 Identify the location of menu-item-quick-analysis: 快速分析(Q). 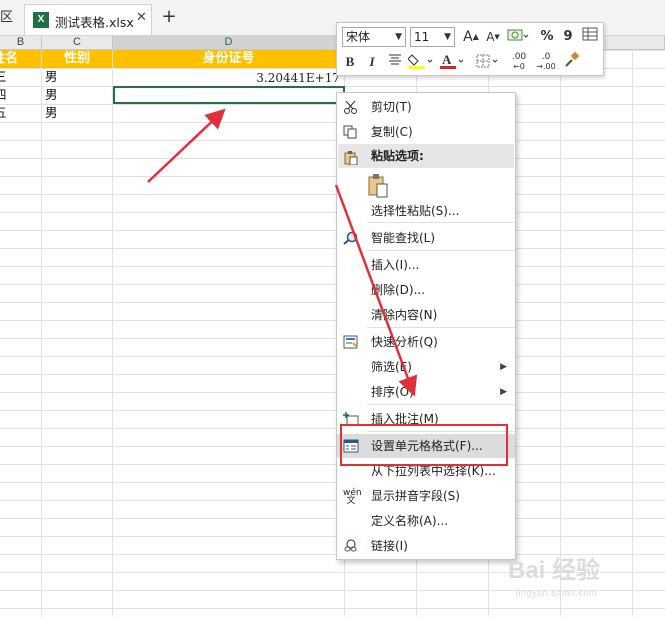
(426, 342).